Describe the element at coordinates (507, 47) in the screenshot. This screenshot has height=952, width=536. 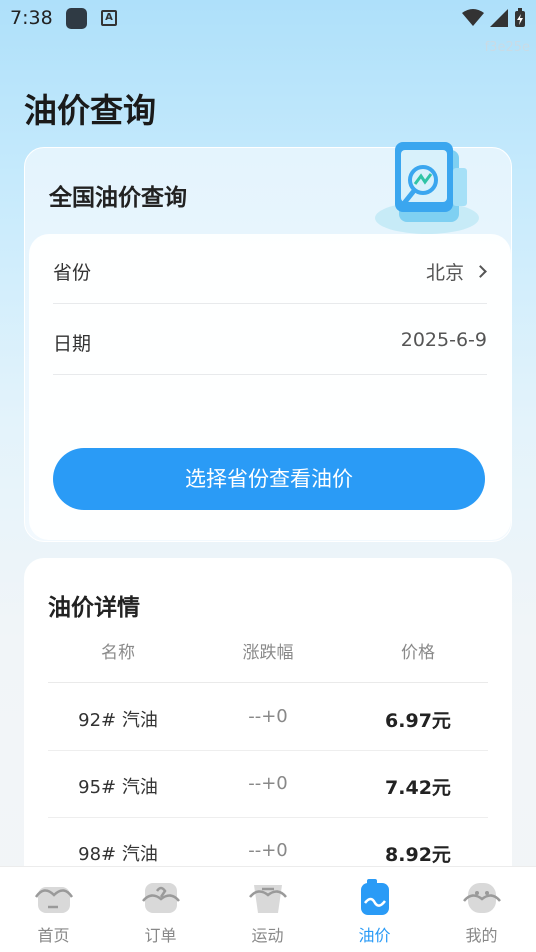
I see `build-hash: f3e25e` at that location.